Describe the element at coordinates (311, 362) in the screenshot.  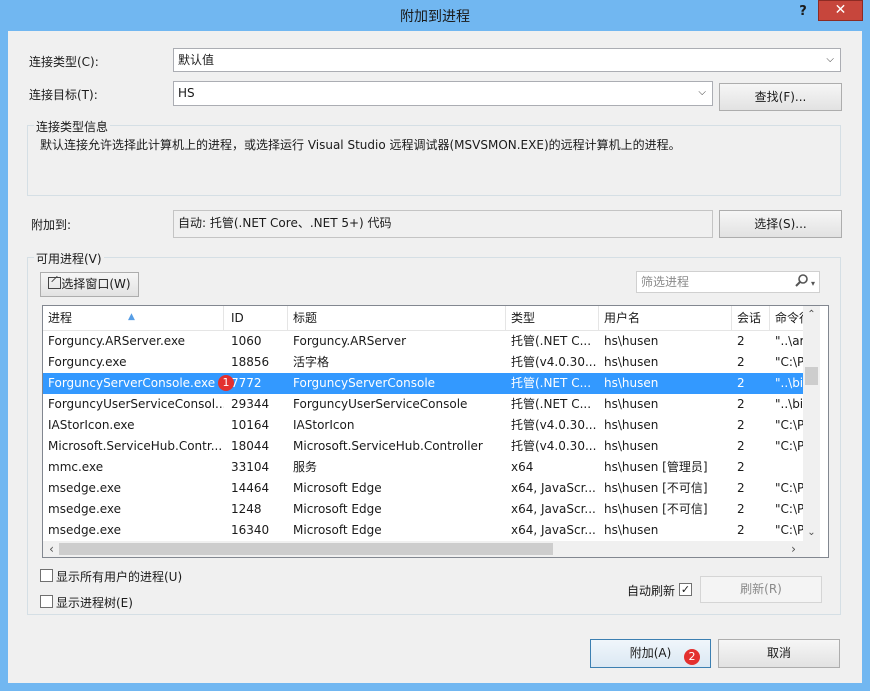
I see `cell-title: 活字格` at that location.